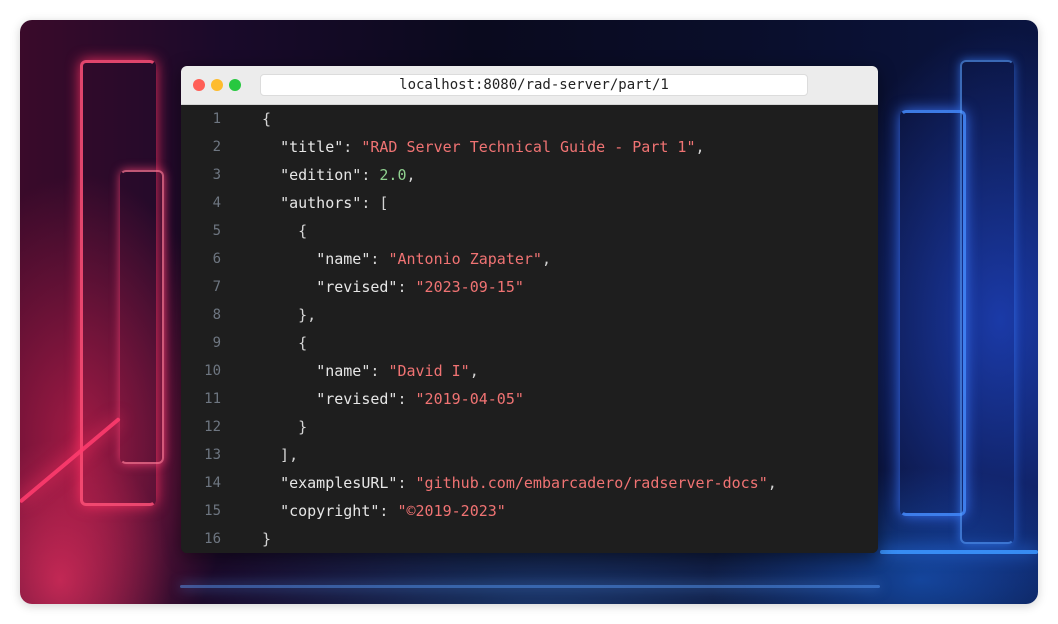 The width and height of the screenshot is (1058, 624). I want to click on code-text: },, so click(289, 315).